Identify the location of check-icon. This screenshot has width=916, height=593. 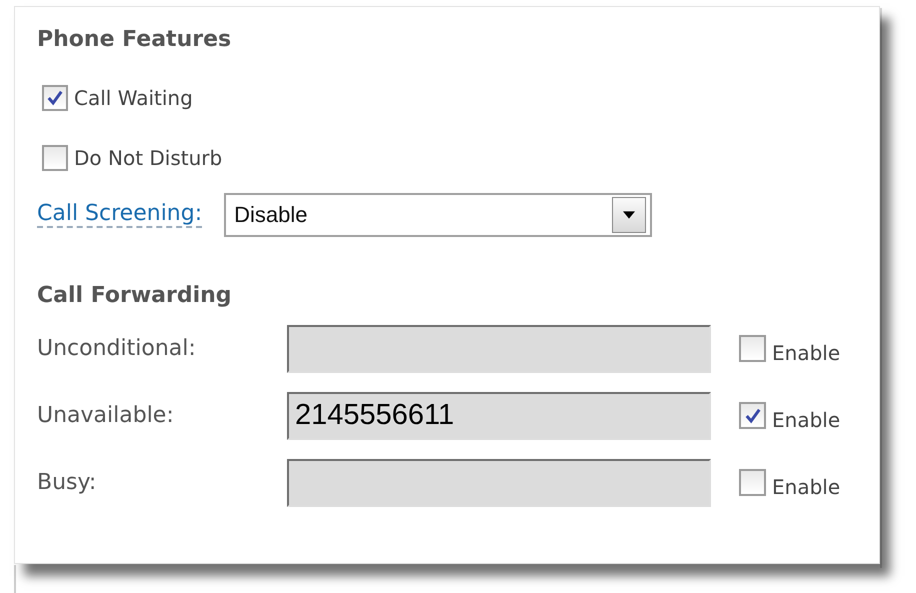
(55, 98).